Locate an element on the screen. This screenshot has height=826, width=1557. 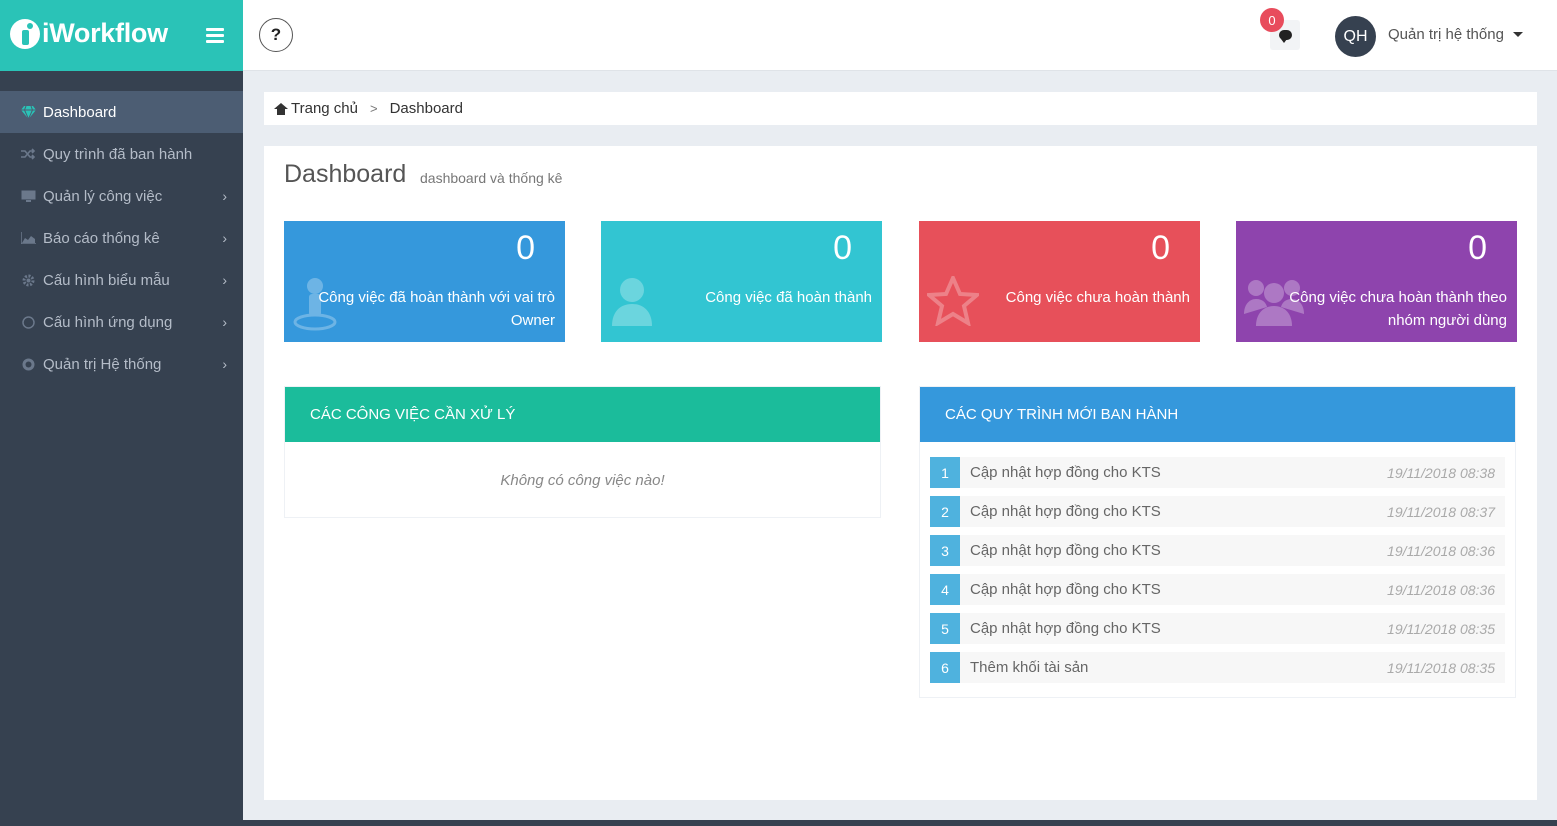
breadcrumb-home-link: Trang chủ is located at coordinates (324, 108).